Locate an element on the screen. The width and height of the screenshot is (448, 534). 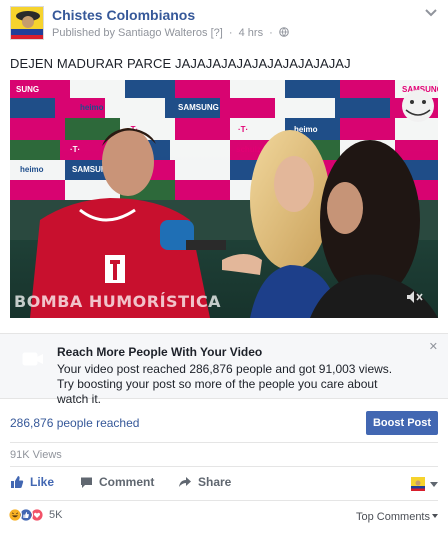
help-marker: [?] is located at coordinates (217, 33).